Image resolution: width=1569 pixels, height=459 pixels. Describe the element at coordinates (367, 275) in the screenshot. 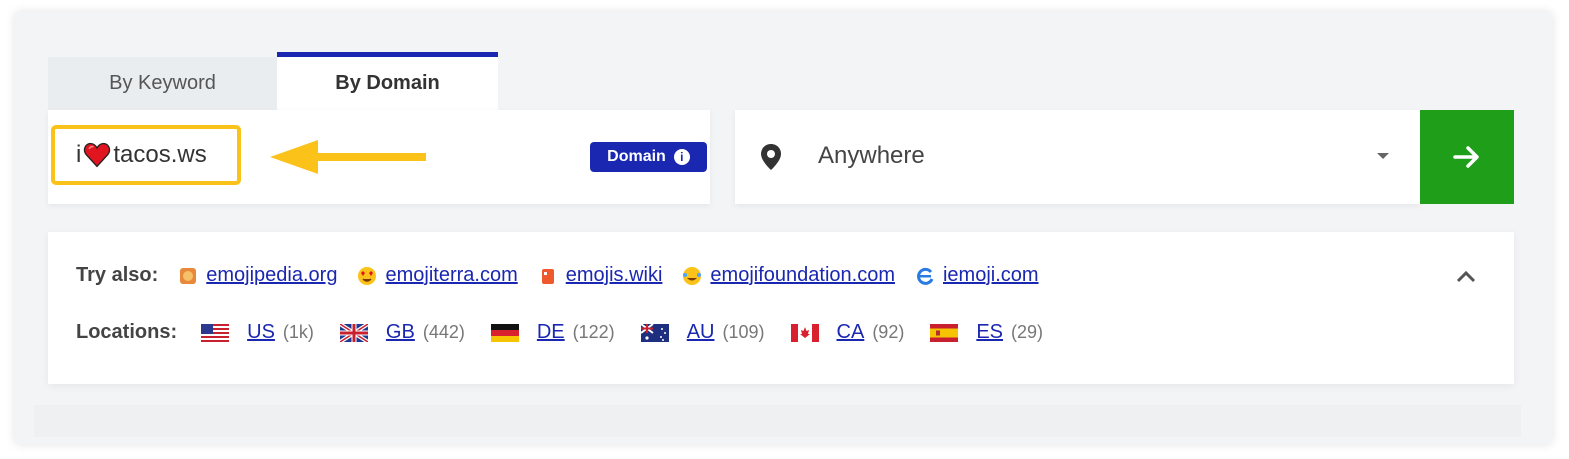

I see `heart-eyes-emoji-icon` at that location.